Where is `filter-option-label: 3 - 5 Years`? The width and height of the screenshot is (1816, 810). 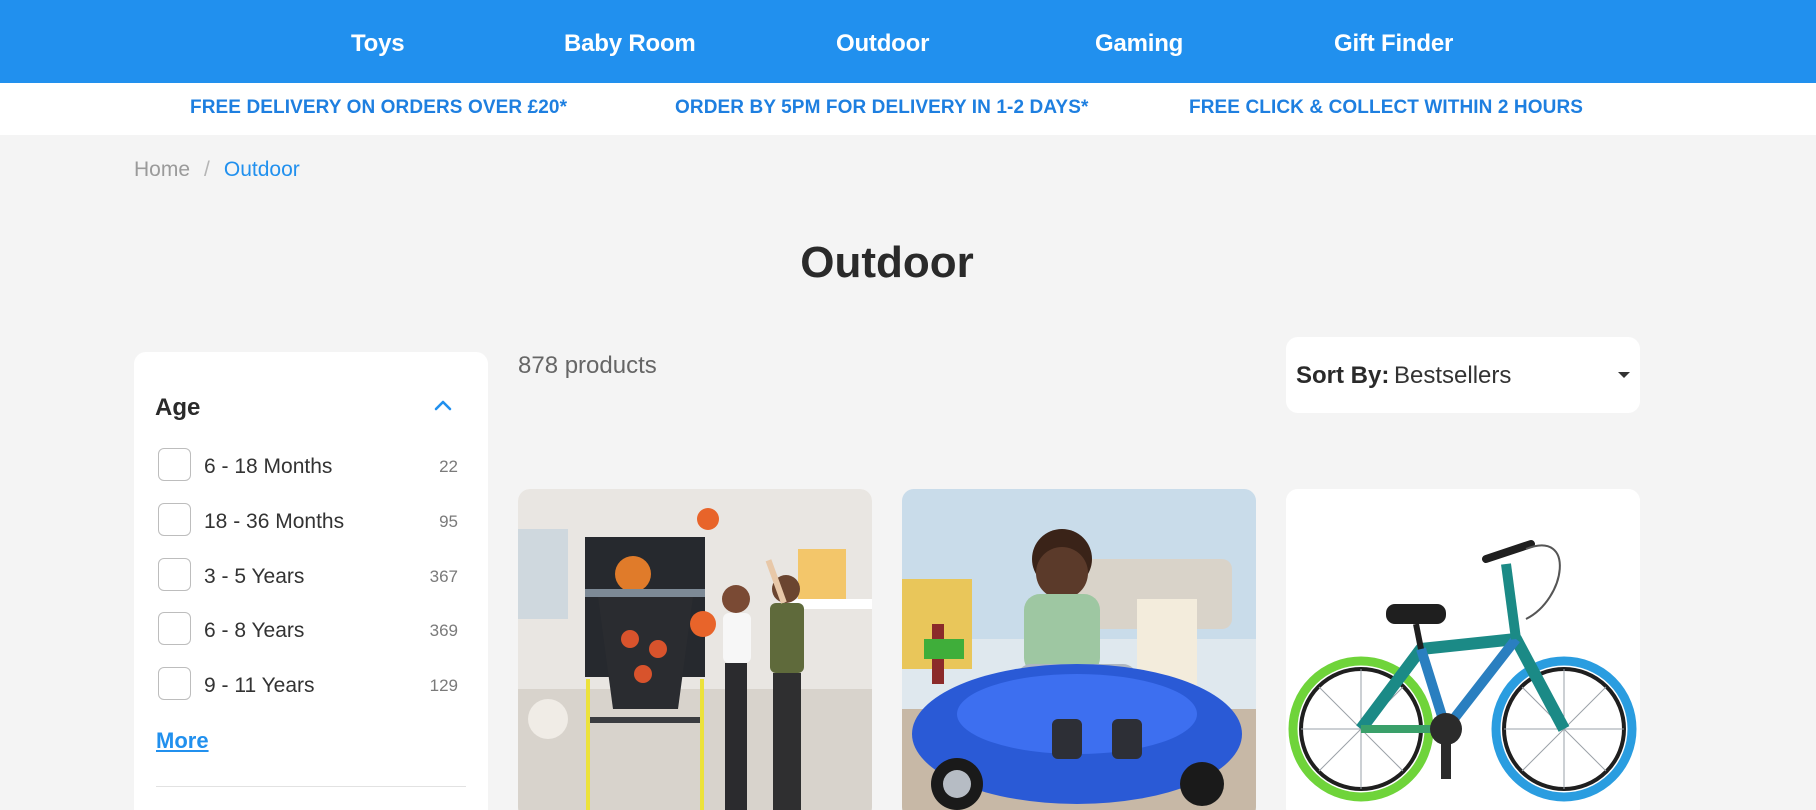
filter-option-label: 3 - 5 Years is located at coordinates (254, 576).